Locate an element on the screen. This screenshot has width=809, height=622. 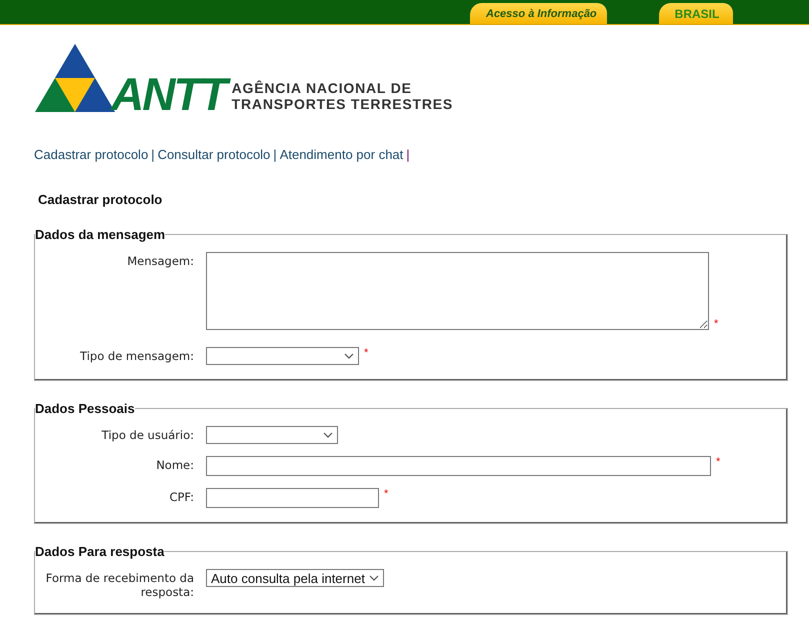
field-label: Tipo de usuário: is located at coordinates (147, 434).